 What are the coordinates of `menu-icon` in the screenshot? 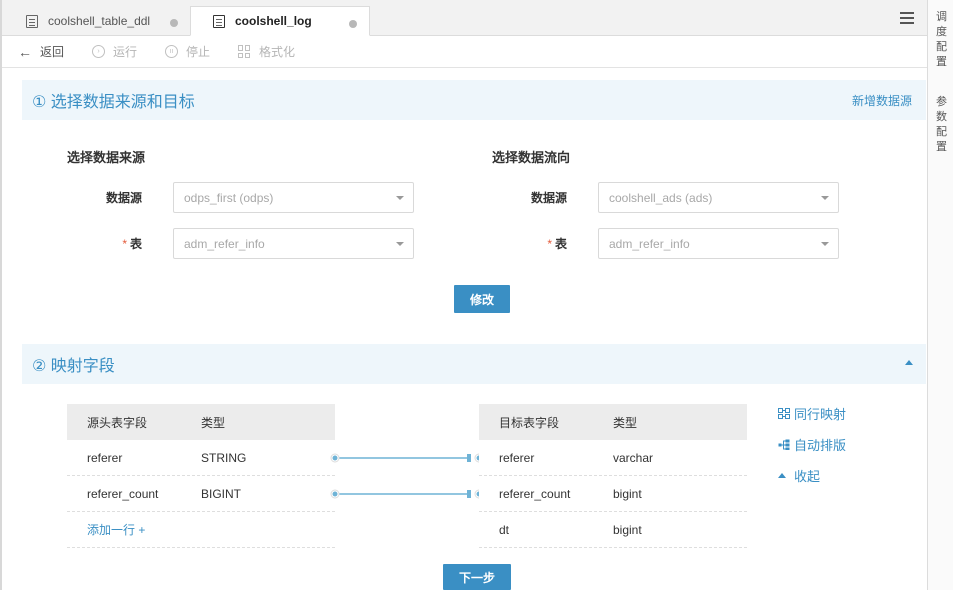 It's located at (907, 18).